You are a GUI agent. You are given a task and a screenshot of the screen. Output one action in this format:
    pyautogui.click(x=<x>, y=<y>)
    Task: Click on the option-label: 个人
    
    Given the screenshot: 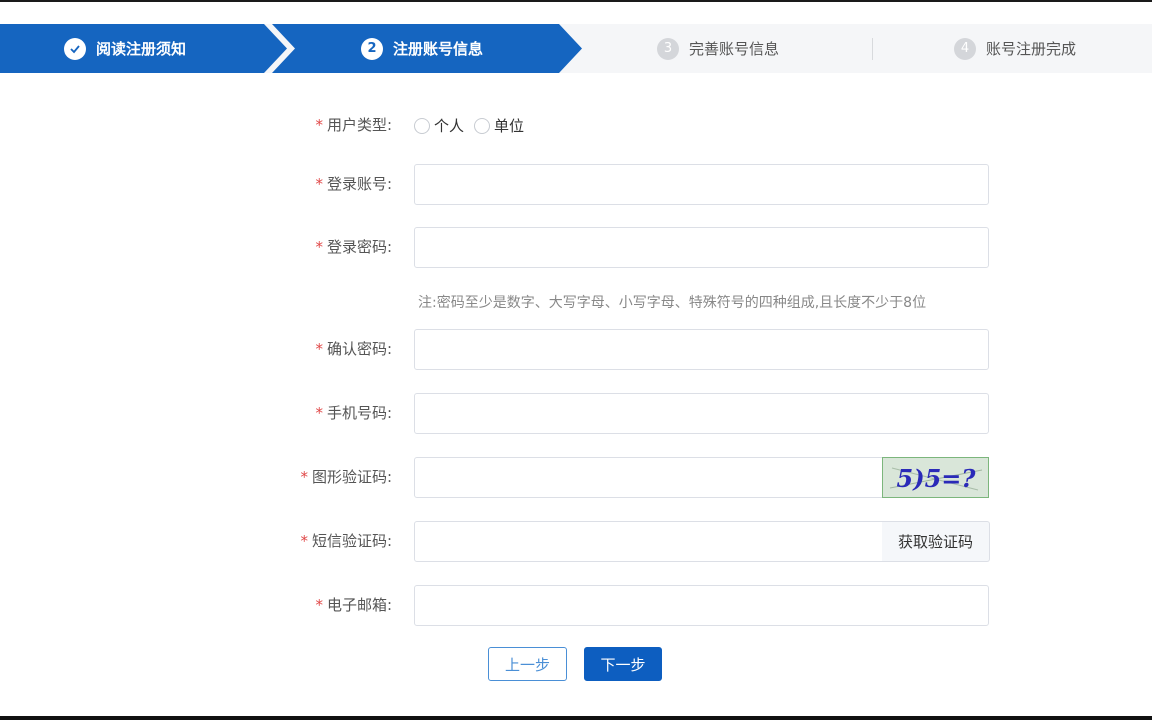 What is the action you would take?
    pyautogui.click(x=449, y=126)
    